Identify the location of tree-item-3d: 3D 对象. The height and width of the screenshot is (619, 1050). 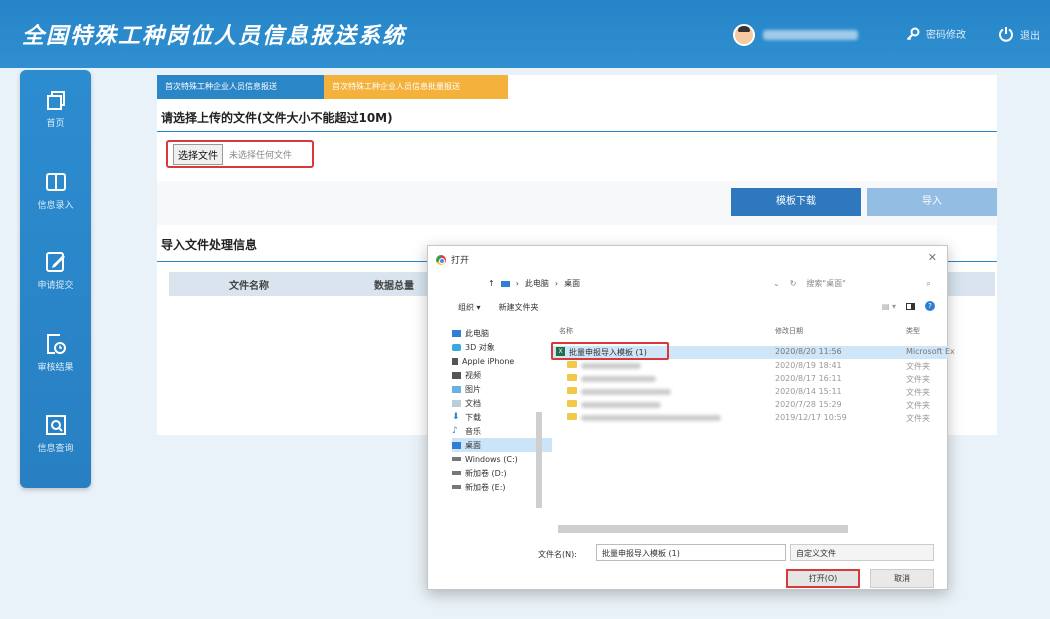
(502, 347).